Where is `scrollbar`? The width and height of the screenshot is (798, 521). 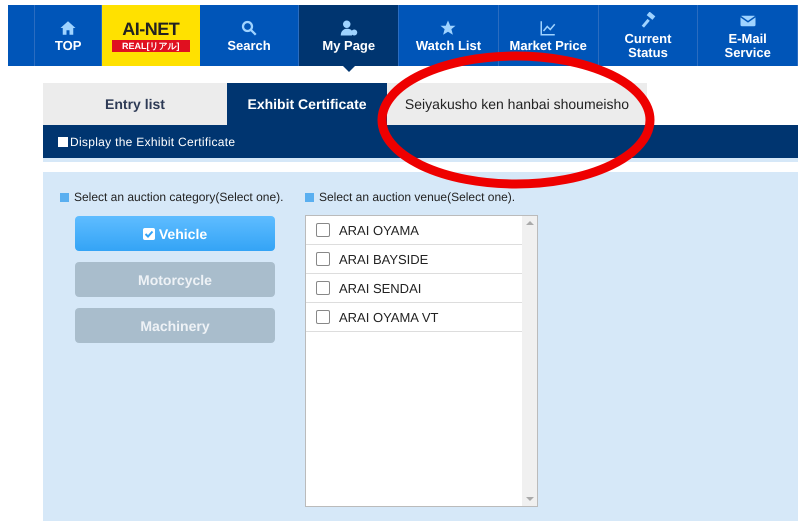 scrollbar is located at coordinates (529, 361).